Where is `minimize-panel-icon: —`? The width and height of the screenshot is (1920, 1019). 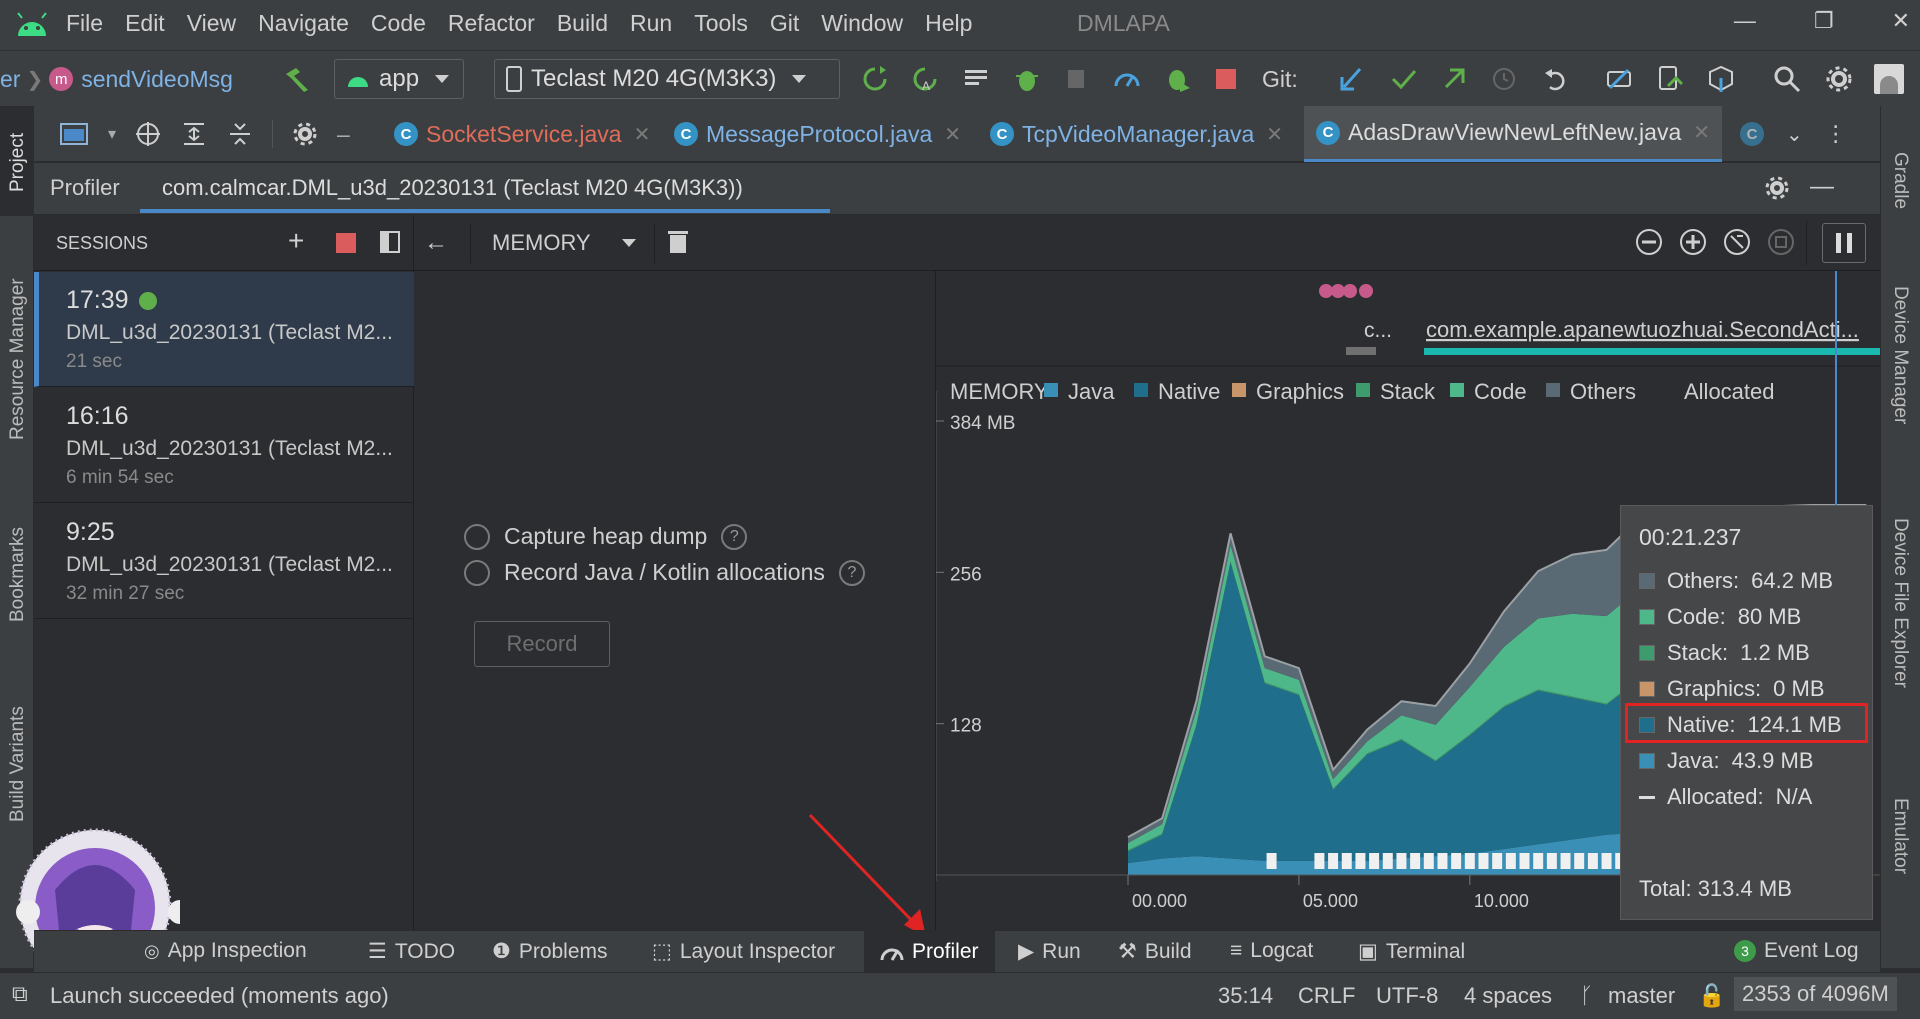
minimize-panel-icon: — is located at coordinates (1822, 187).